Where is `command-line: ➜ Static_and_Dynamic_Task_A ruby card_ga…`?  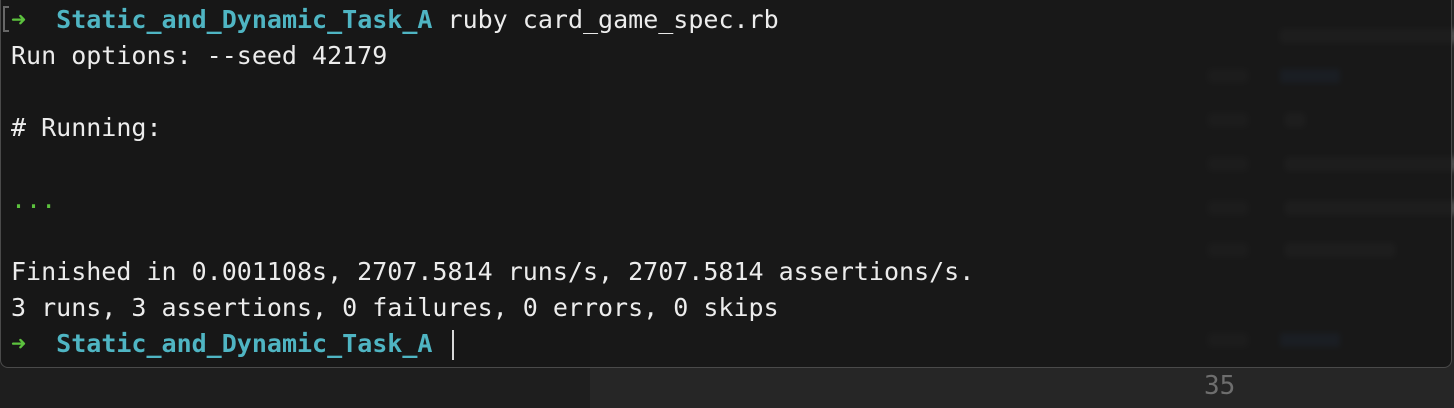 command-line: ➜ Static_and_Dynamic_Task_A ruby card_ga… is located at coordinates (731, 20).